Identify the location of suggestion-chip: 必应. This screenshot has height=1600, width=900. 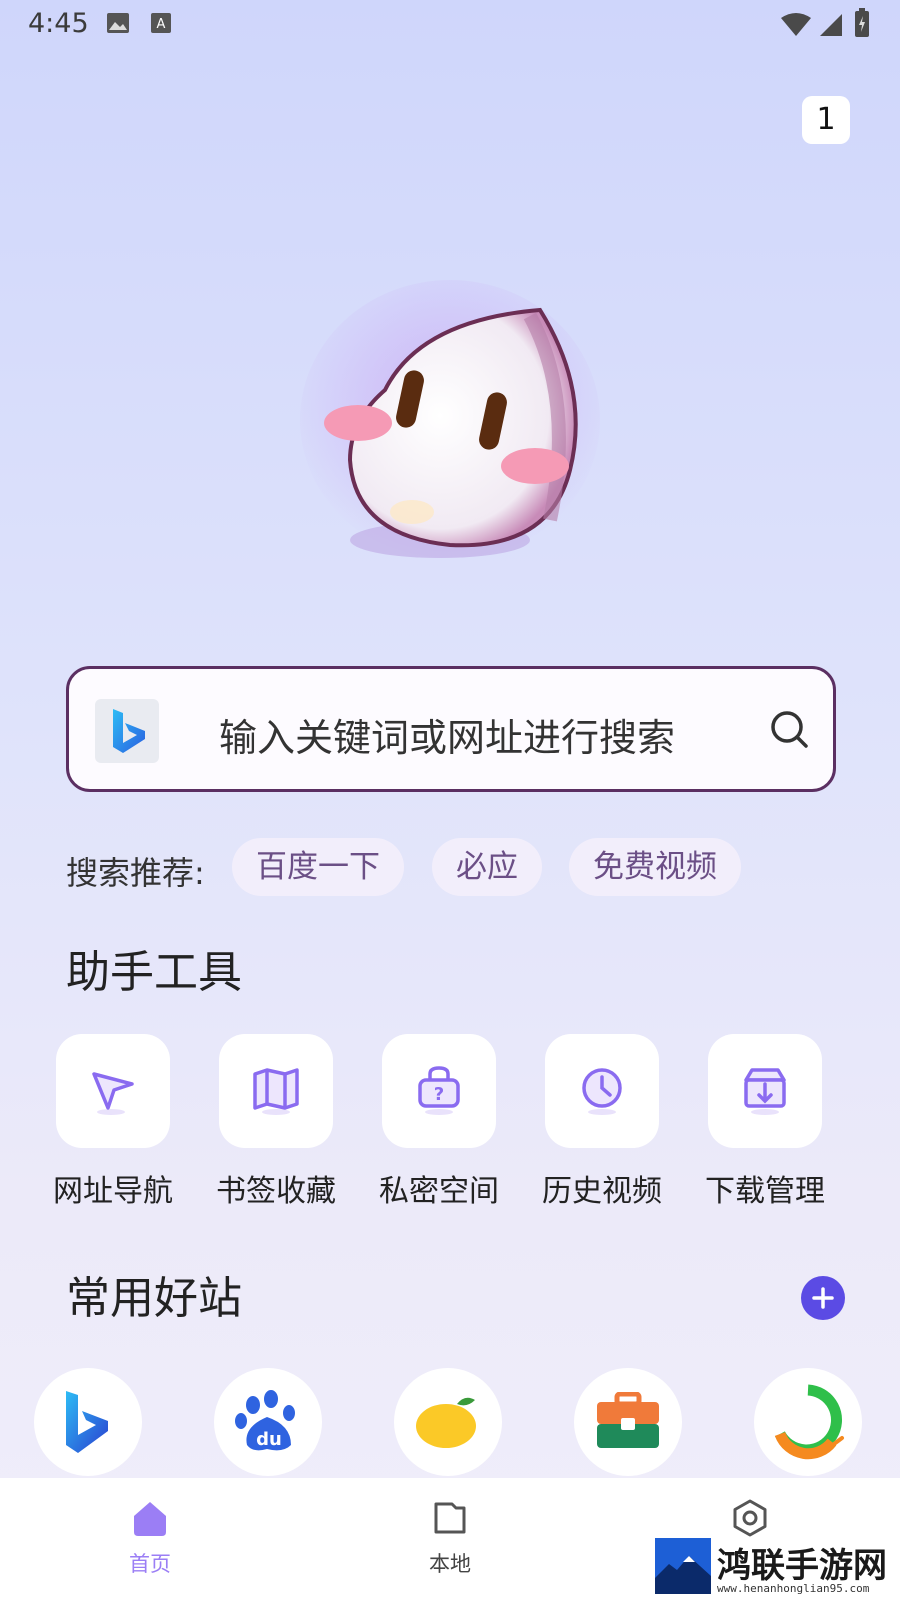
(487, 867).